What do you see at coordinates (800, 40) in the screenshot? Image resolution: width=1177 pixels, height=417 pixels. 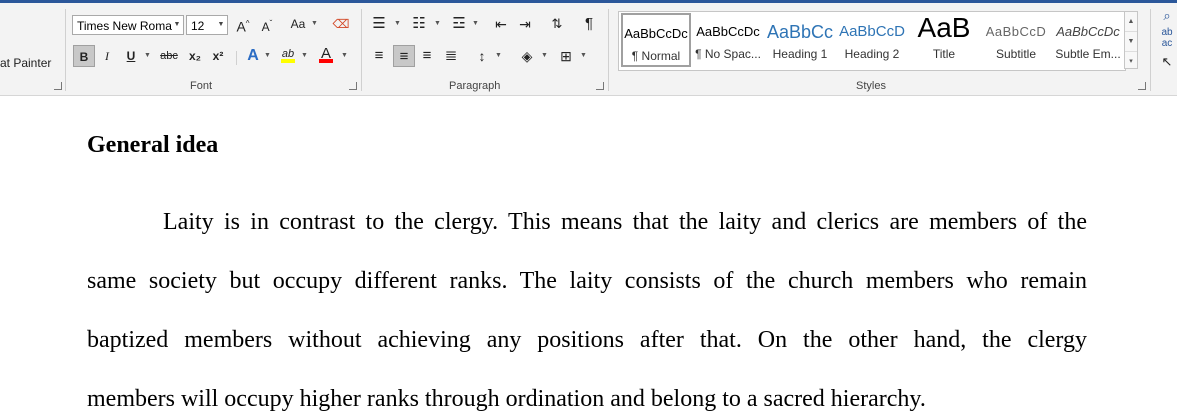 I see `style-heading-1: AaBbCc Heading 1` at bounding box center [800, 40].